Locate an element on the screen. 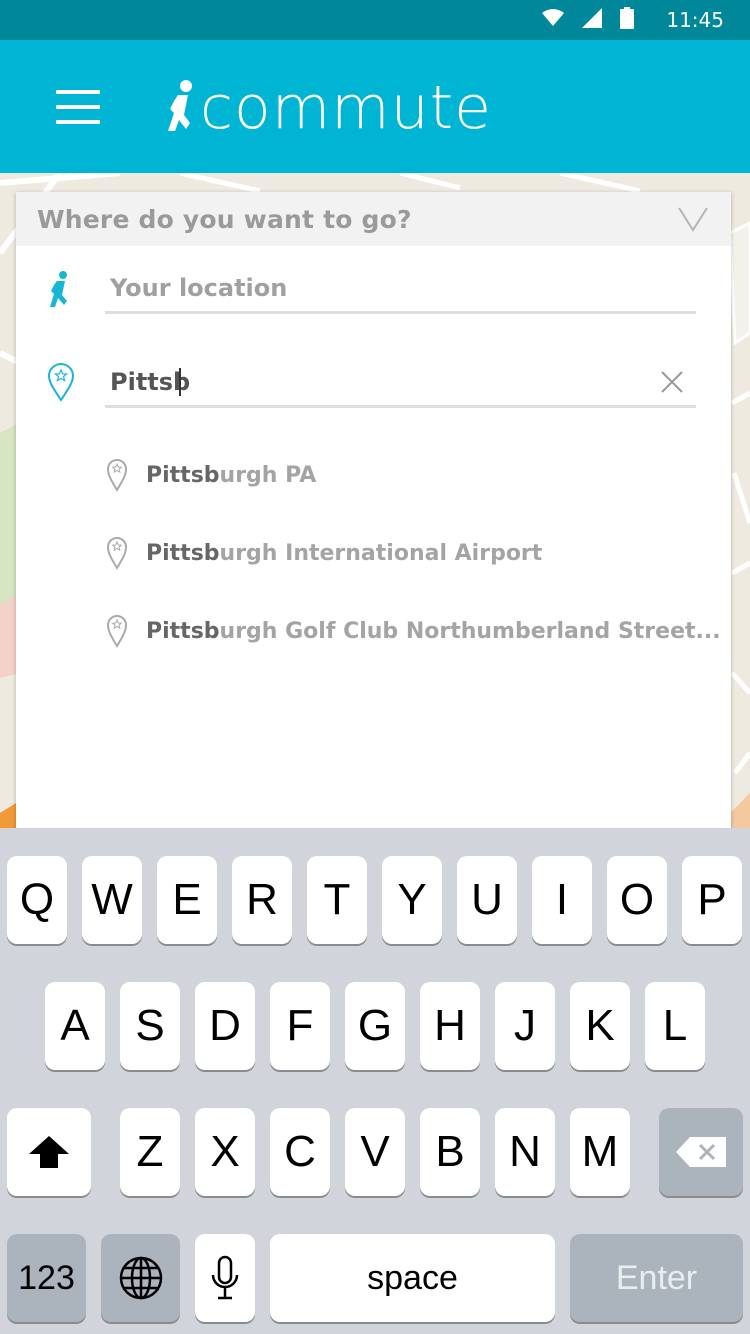 The image size is (750, 1334). key-d: D is located at coordinates (225, 1026).